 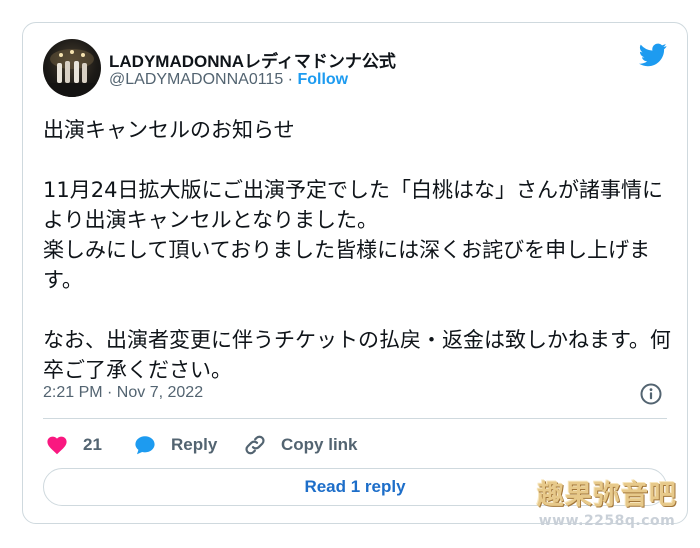 What do you see at coordinates (57, 445) in the screenshot?
I see `heart-icon` at bounding box center [57, 445].